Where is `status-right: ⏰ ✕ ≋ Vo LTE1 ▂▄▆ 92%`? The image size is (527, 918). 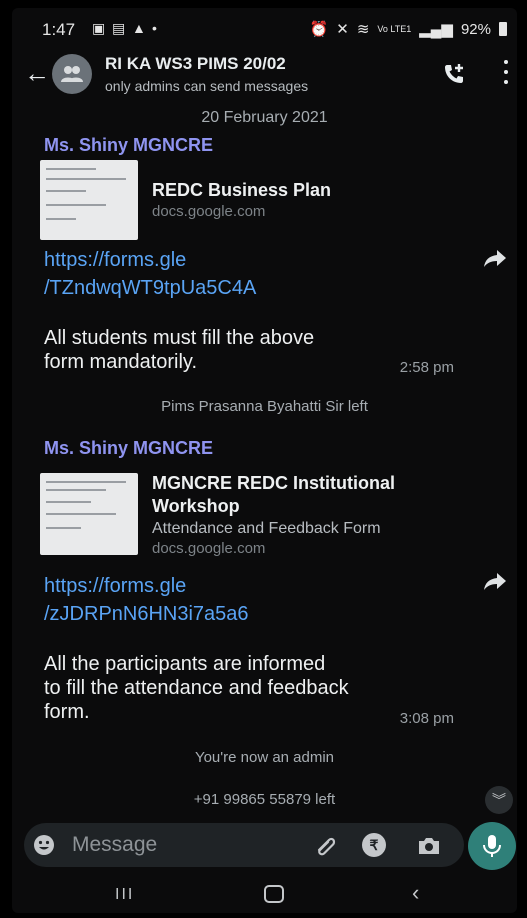 status-right: ⏰ ✕ ≋ Vo LTE1 ▂▄▆ 92% is located at coordinates (408, 29).